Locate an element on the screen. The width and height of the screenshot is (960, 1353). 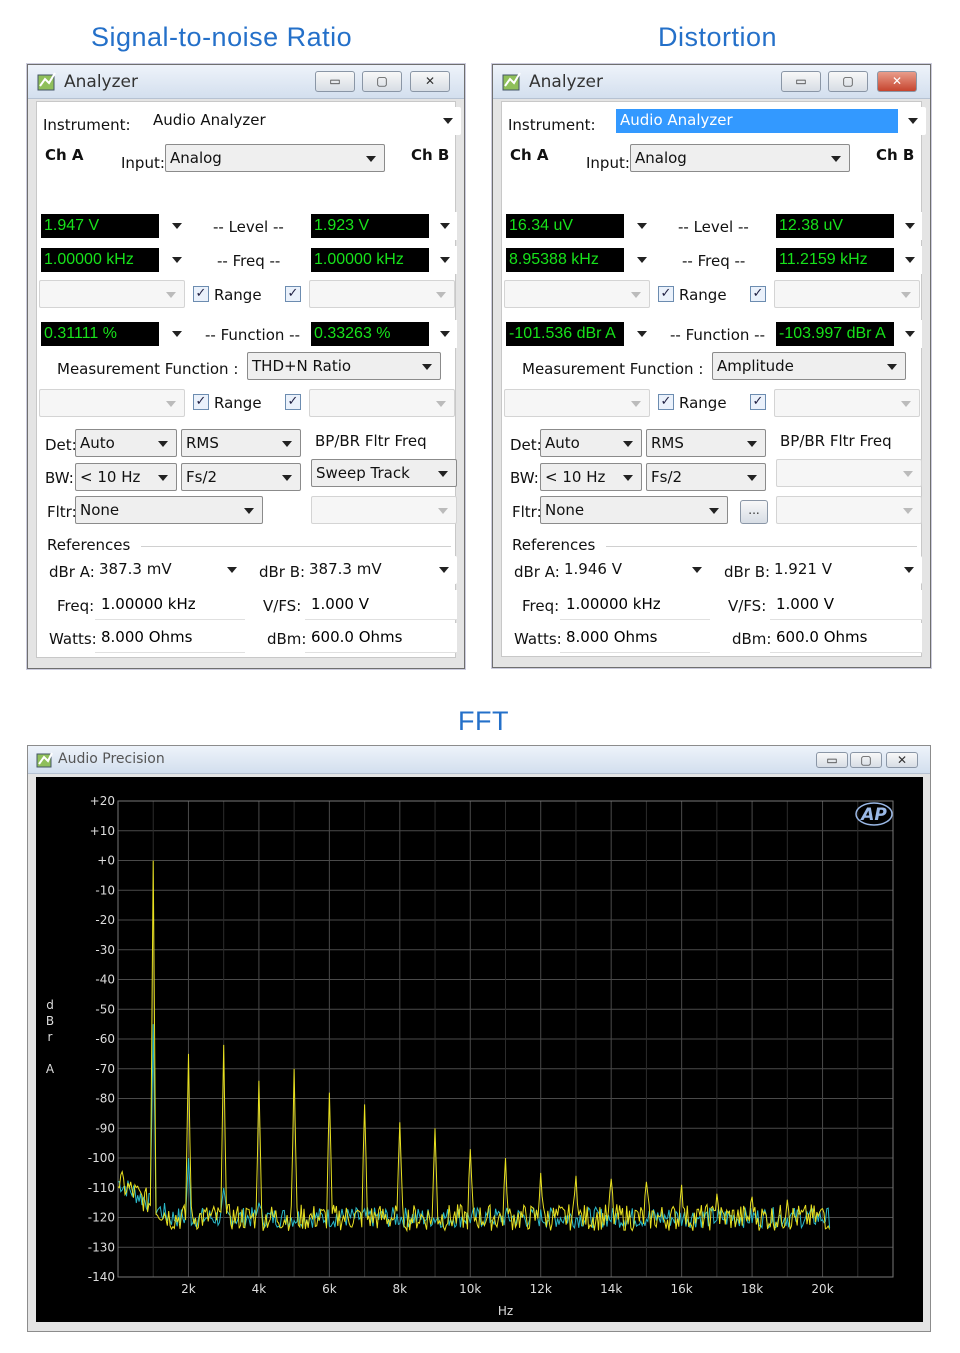
dbr-b-field: 387.3 mV is located at coordinates (381, 570).